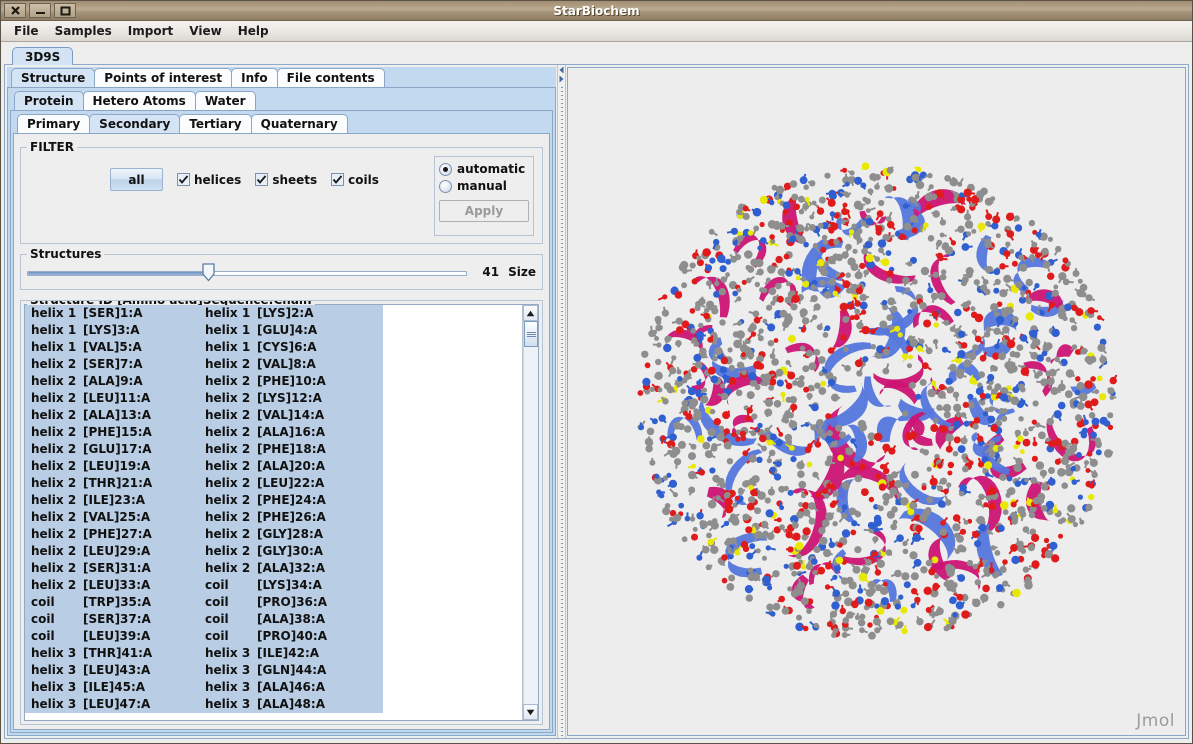  Describe the element at coordinates (115, 313) in the screenshot. I see `row-cell-left: helix 1 [SER]1:A` at that location.